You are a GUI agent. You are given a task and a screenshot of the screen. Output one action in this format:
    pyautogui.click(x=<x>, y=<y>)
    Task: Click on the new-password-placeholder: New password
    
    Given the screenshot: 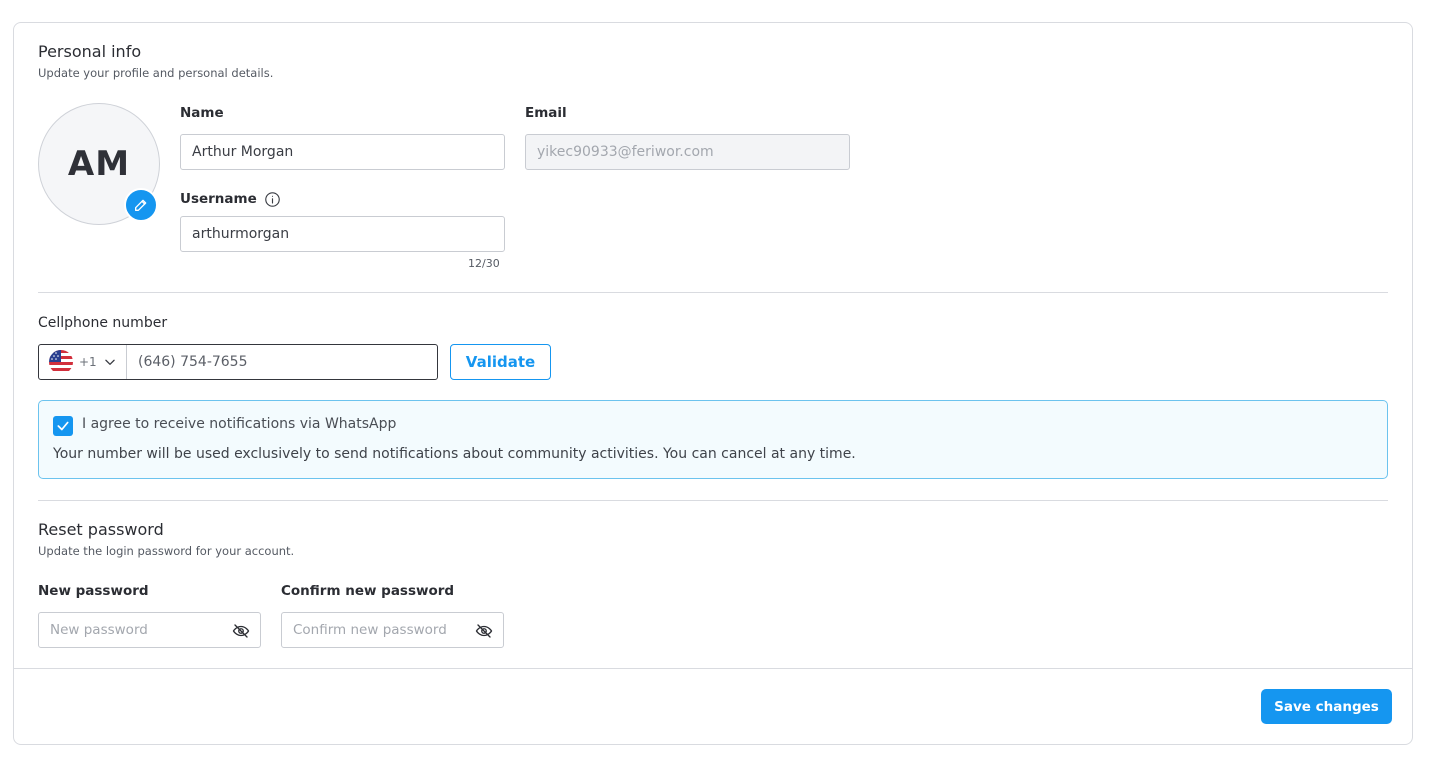 What is the action you would take?
    pyautogui.click(x=99, y=630)
    